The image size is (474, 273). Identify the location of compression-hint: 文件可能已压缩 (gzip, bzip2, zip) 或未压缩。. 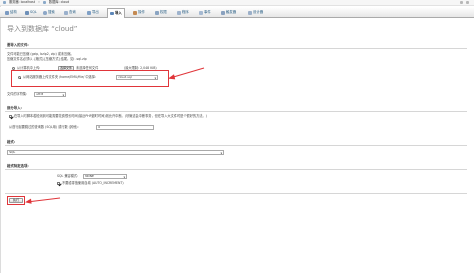
(40, 54).